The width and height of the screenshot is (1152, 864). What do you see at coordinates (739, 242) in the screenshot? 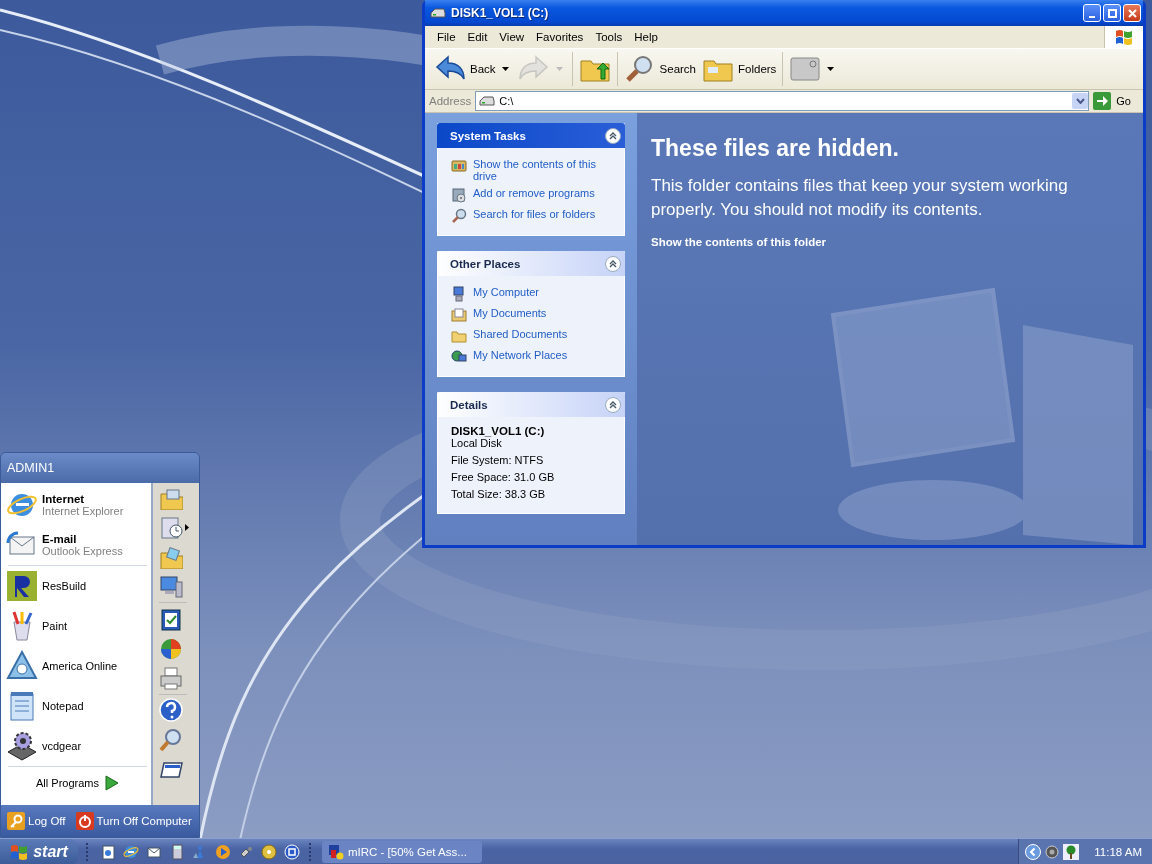
I see `show-contents-link: Show the contents of this folder` at bounding box center [739, 242].